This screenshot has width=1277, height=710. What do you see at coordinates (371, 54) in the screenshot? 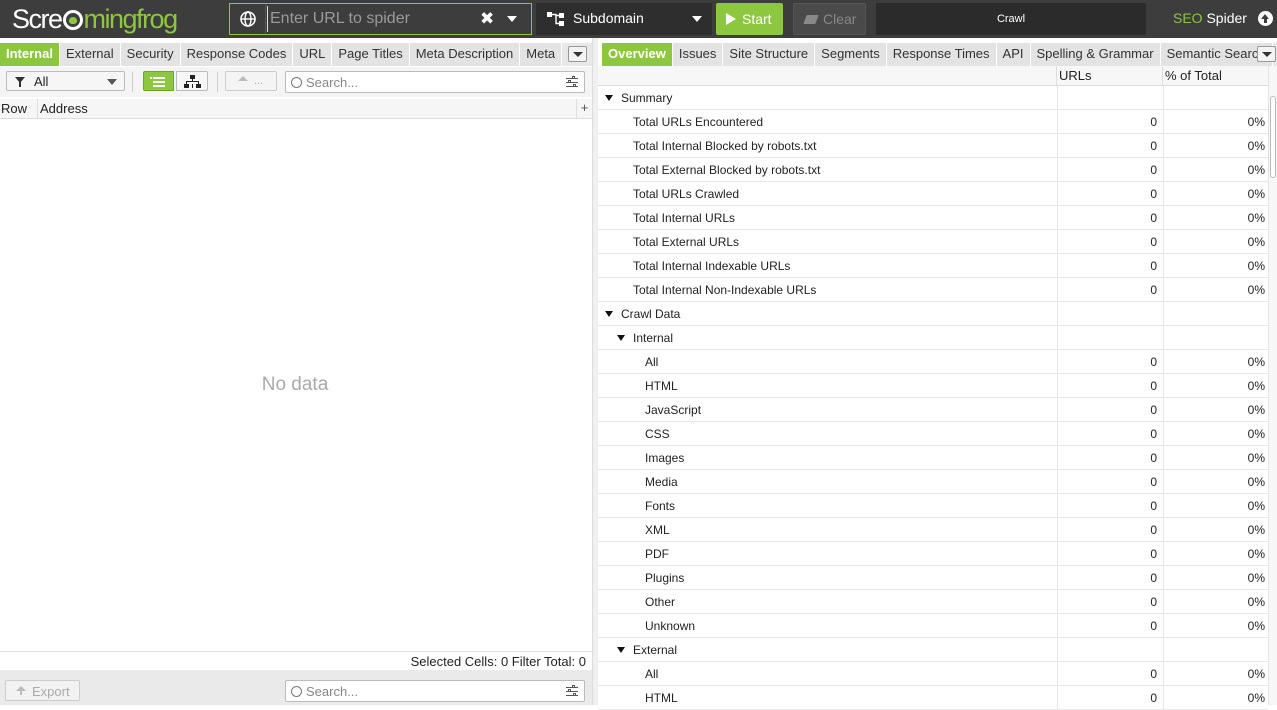
I see `tab-page-titles: Page Titles` at bounding box center [371, 54].